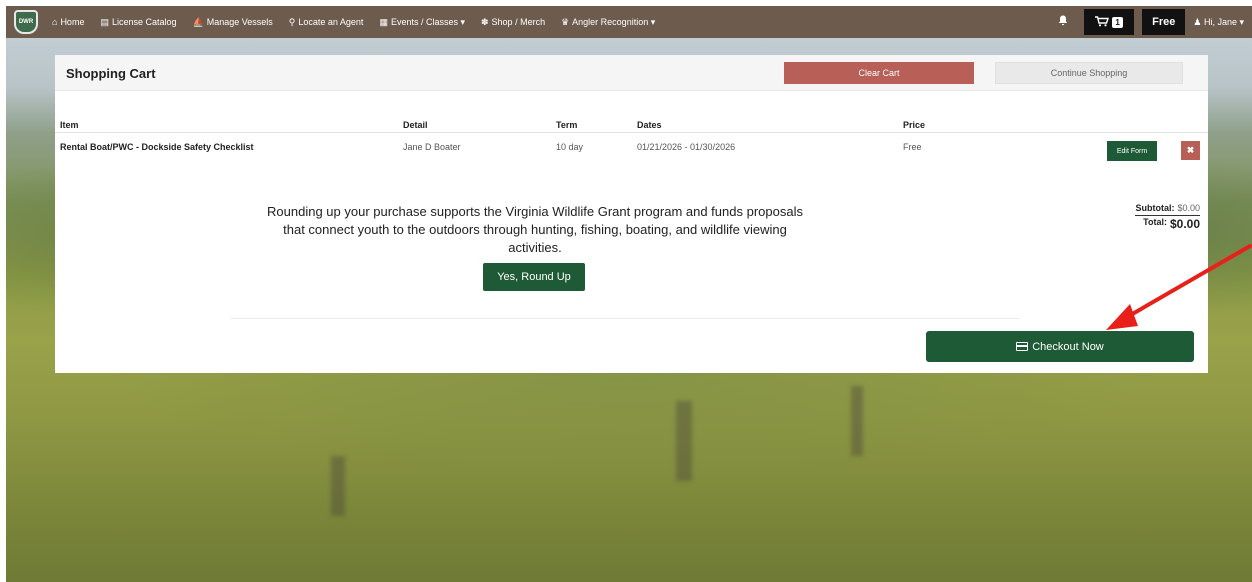 The image size is (1252, 582). Describe the element at coordinates (534, 277) in the screenshot. I see `round-up-button: Yes, Round Up` at that location.